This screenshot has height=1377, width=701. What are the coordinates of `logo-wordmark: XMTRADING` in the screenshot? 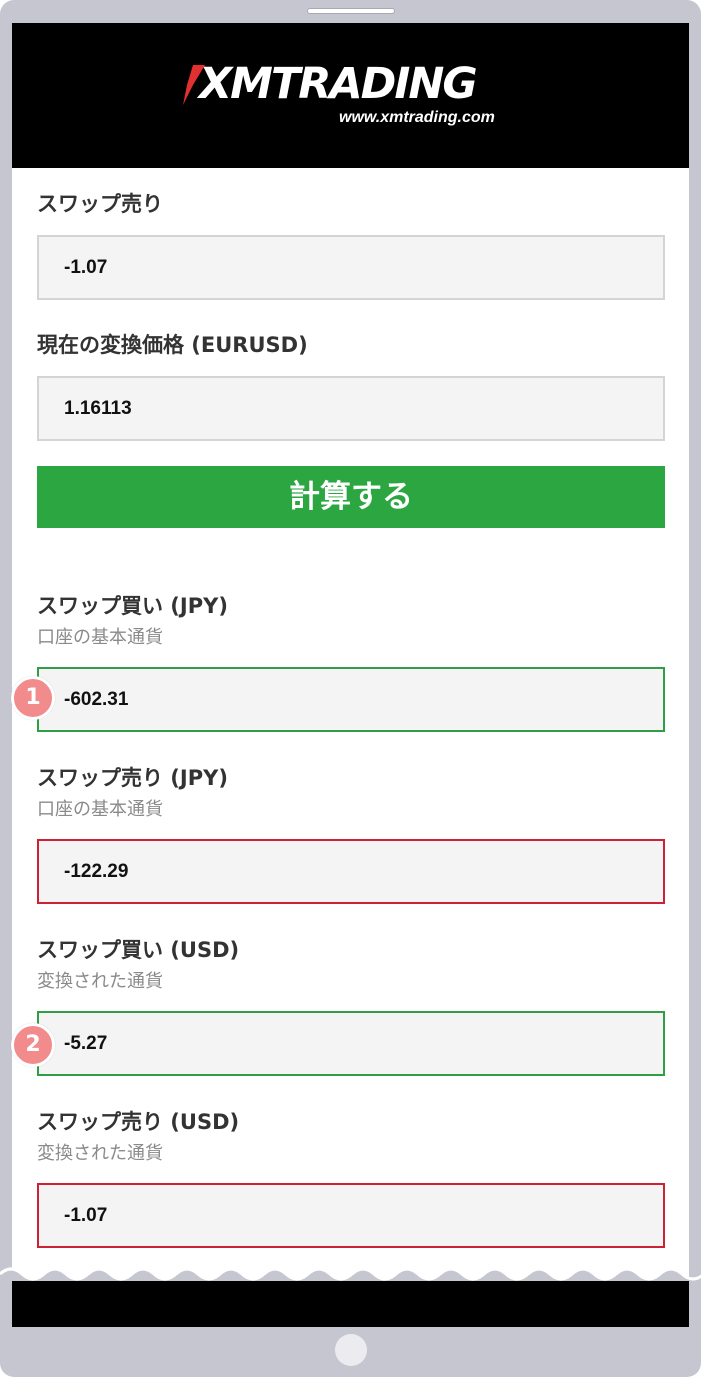 It's located at (338, 84).